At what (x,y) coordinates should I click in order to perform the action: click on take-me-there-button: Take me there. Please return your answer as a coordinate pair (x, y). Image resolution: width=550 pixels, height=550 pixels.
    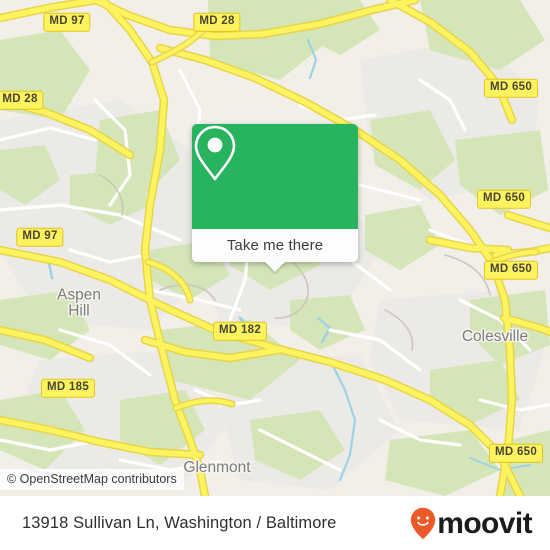
    Looking at the image, I should click on (275, 250).